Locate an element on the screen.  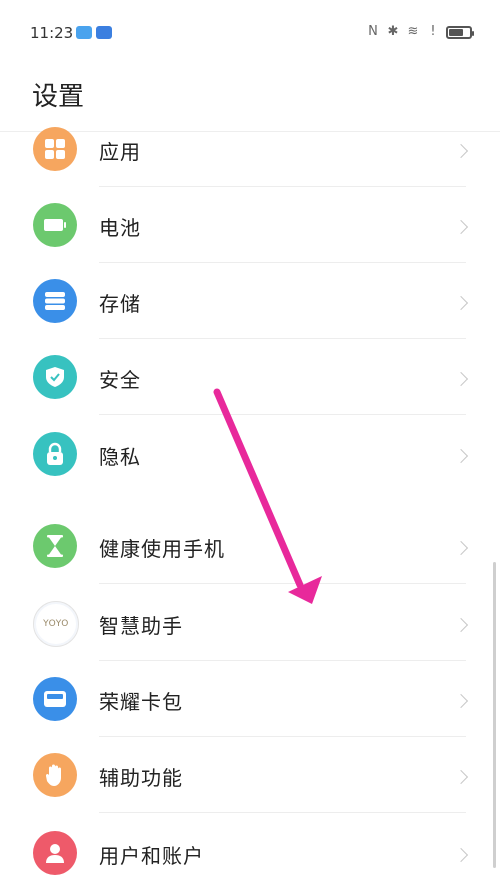
page-title: 设置 is located at coordinates (58, 97).